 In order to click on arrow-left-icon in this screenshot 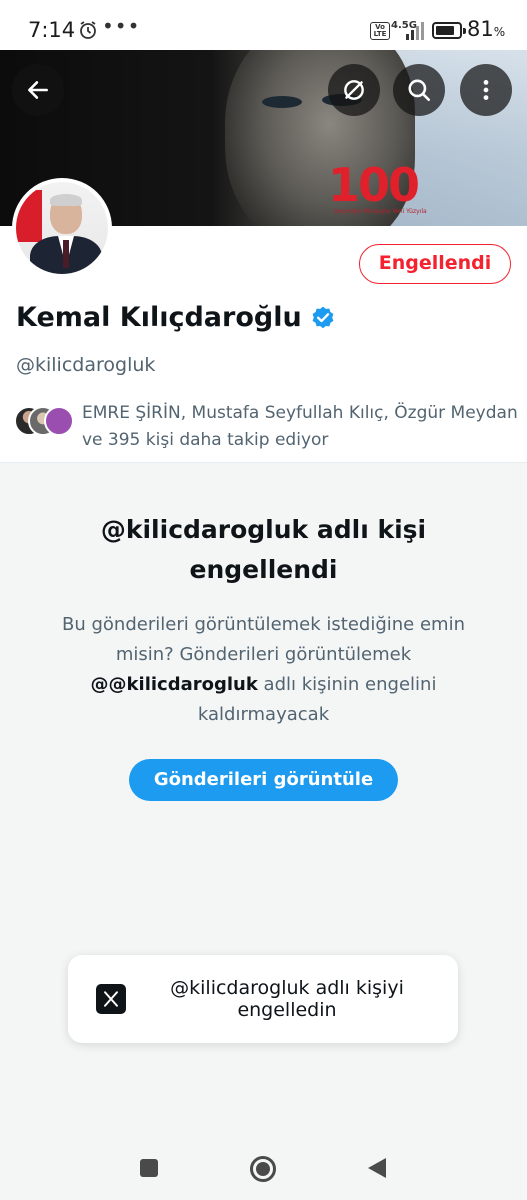, I will do `click(38, 90)`.